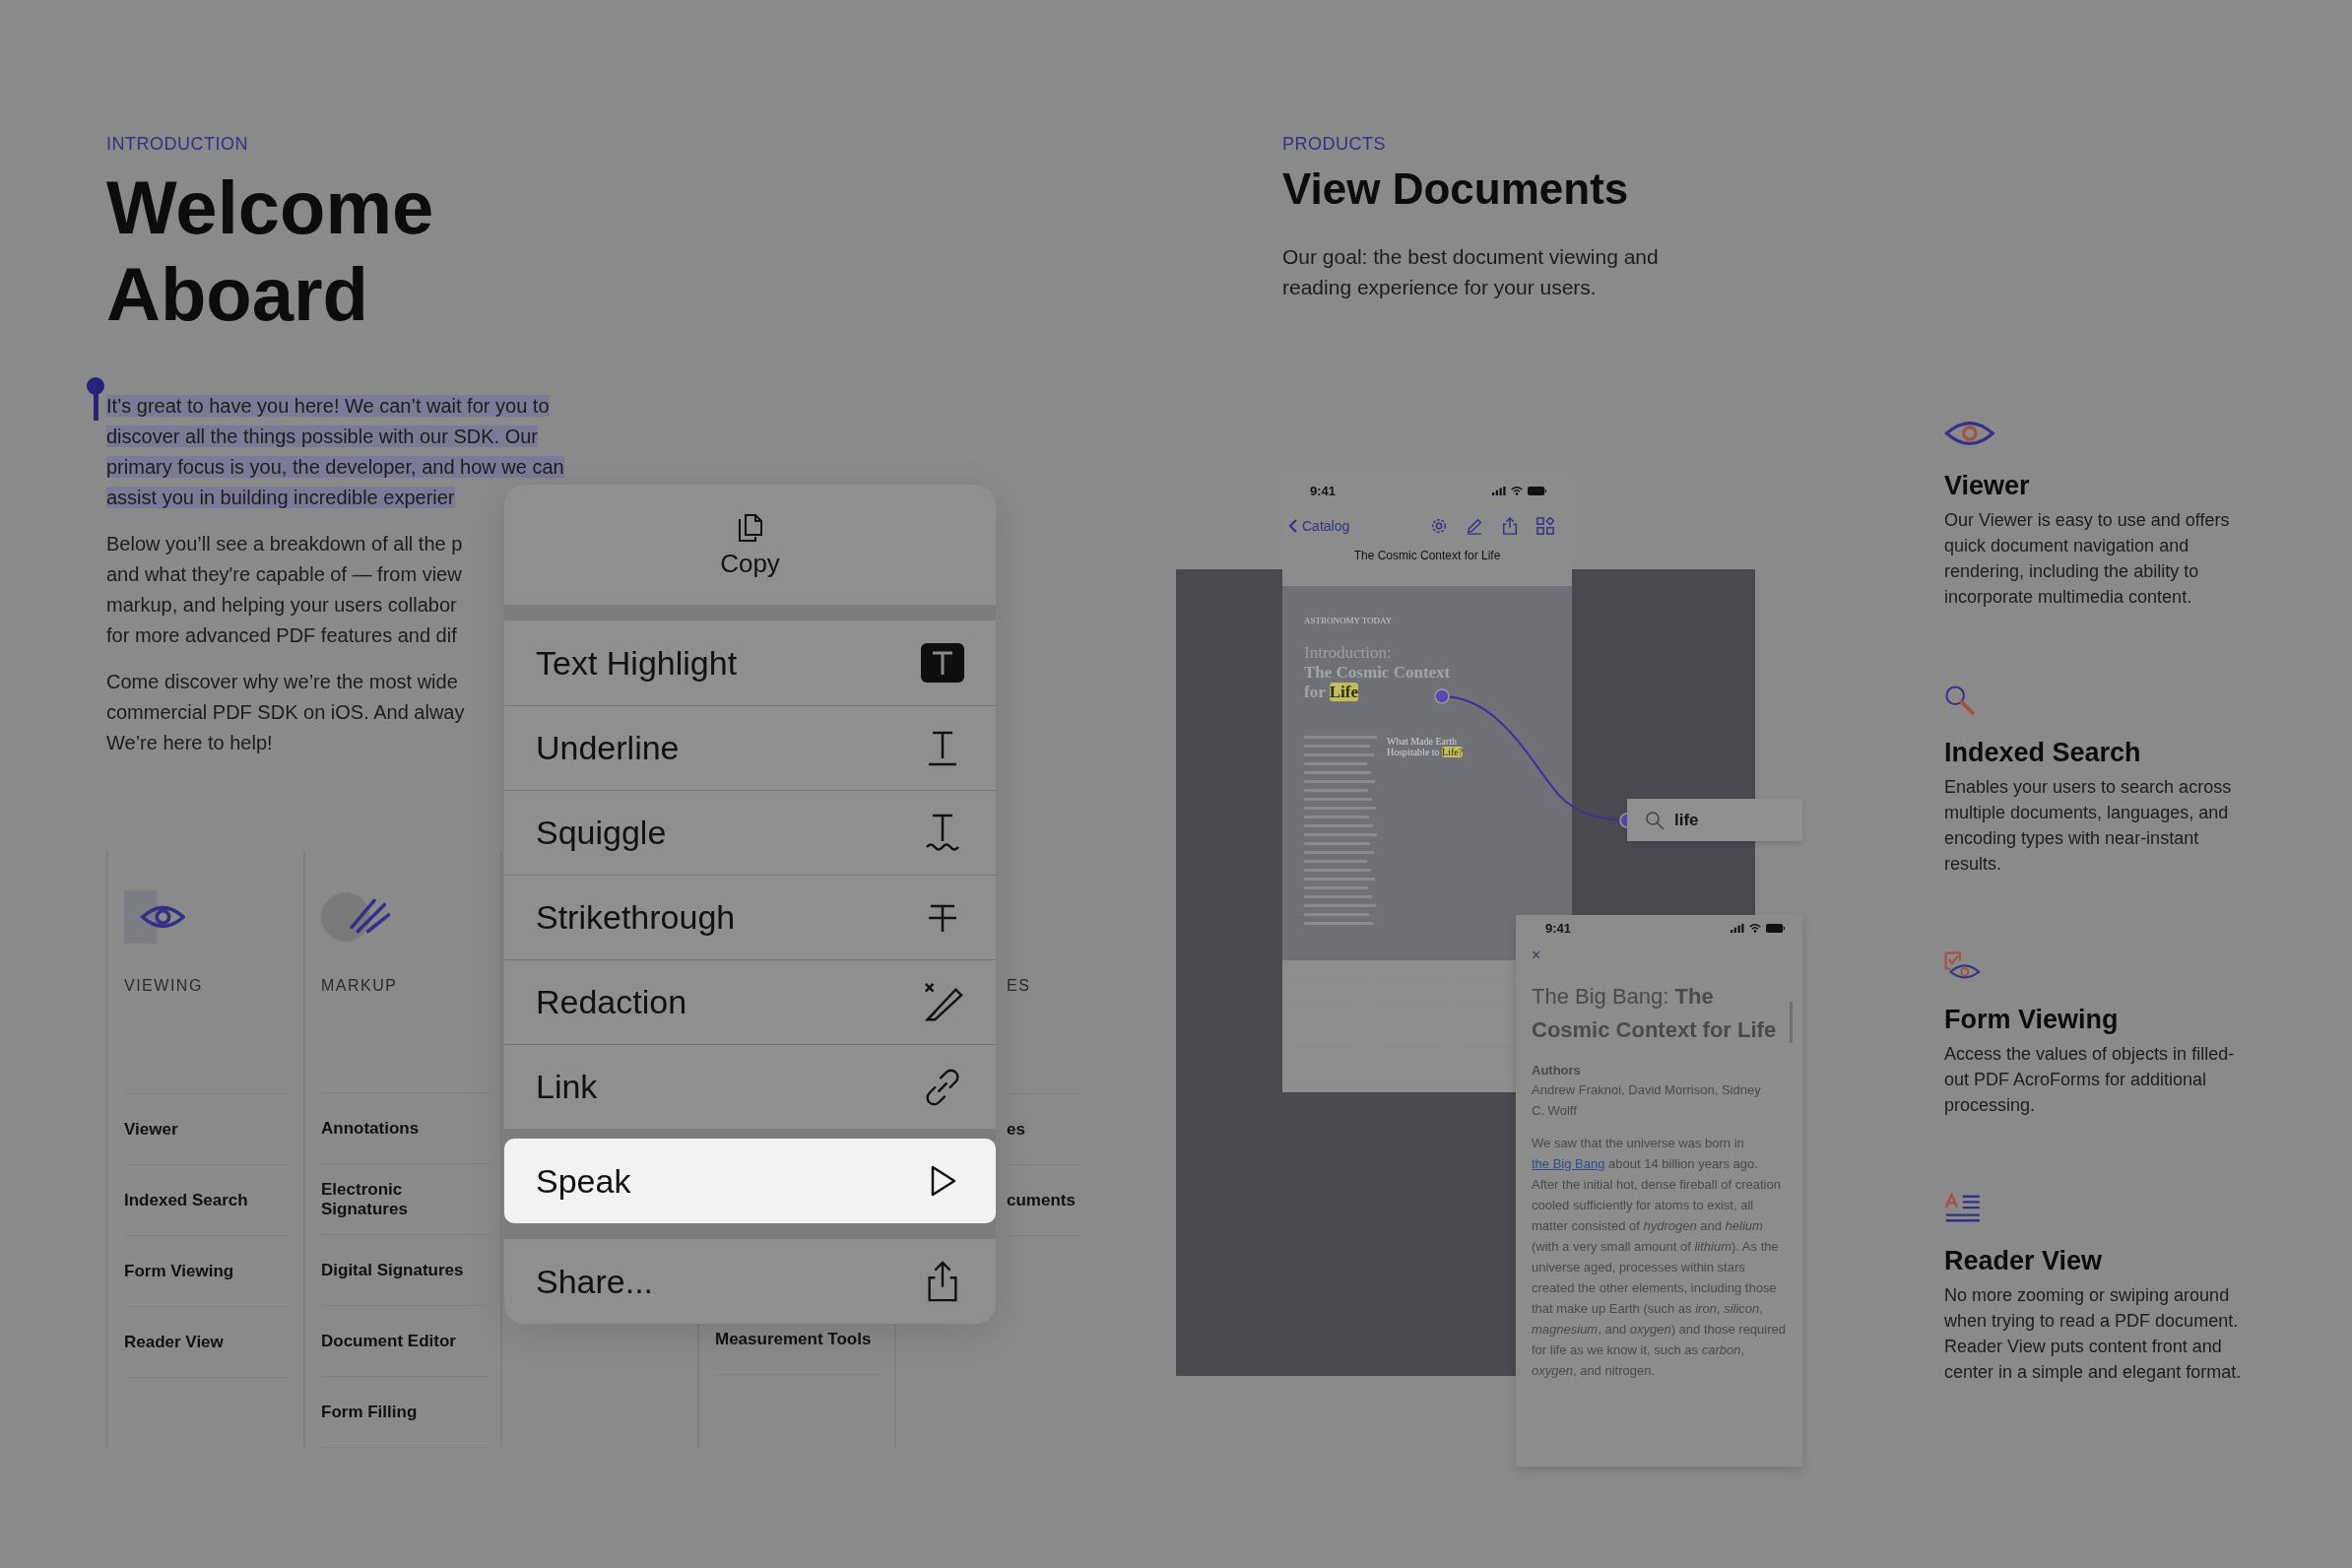 The height and width of the screenshot is (1568, 2352). Describe the element at coordinates (1988, 486) in the screenshot. I see `feature-title: Viewer` at that location.